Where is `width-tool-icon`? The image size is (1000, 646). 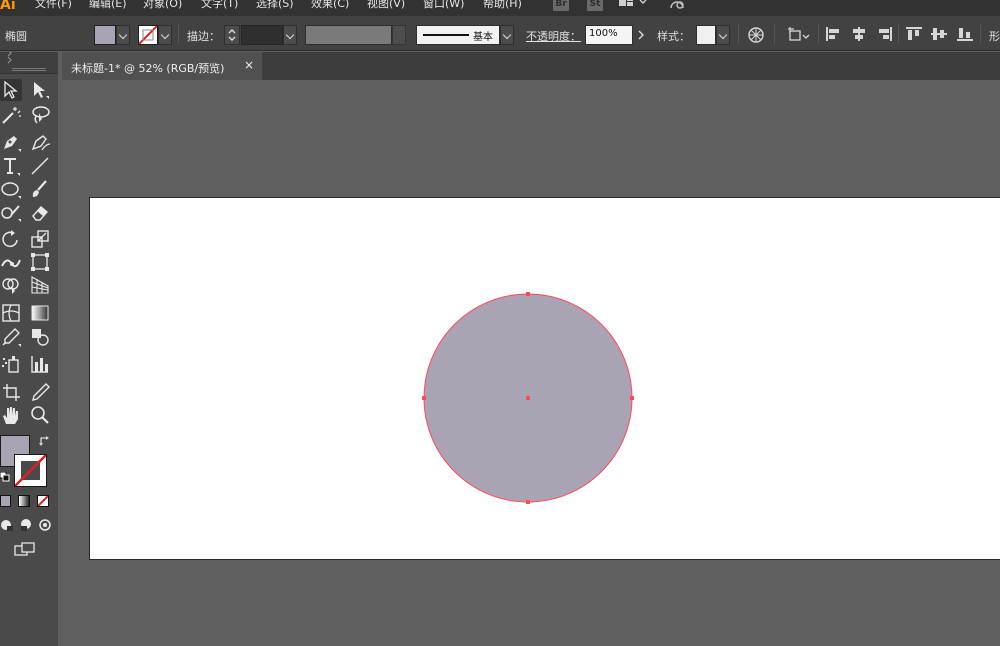 width-tool-icon is located at coordinates (11, 262).